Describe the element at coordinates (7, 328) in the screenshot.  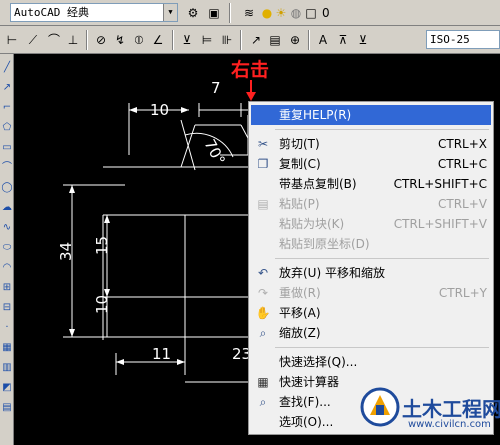
I see `point-icon: ·` at that location.